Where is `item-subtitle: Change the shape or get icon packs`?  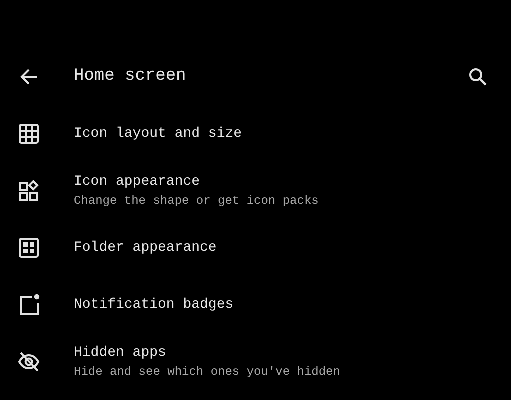 item-subtitle: Change the shape or get icon packs is located at coordinates (196, 201).